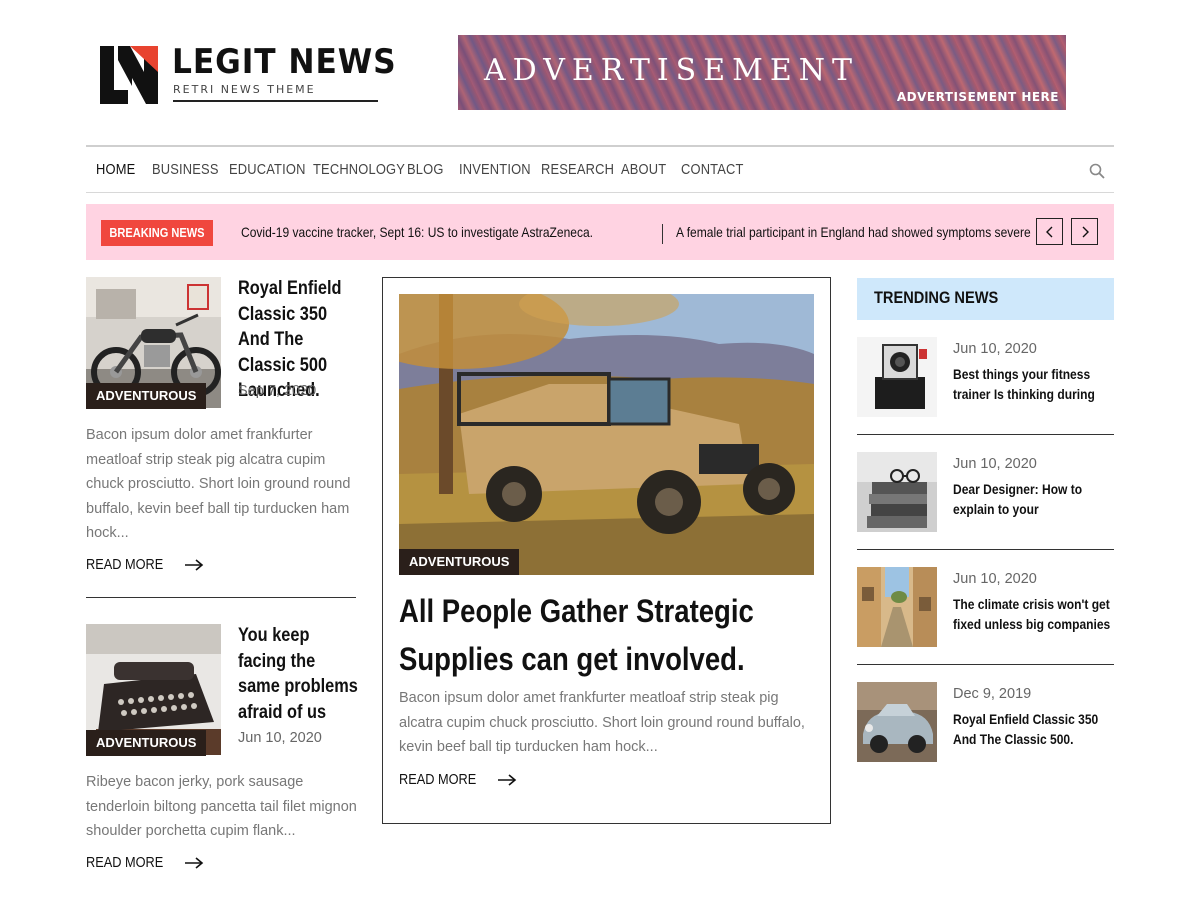 The image size is (1200, 900). I want to click on chevron-right-icon, so click(1085, 232).